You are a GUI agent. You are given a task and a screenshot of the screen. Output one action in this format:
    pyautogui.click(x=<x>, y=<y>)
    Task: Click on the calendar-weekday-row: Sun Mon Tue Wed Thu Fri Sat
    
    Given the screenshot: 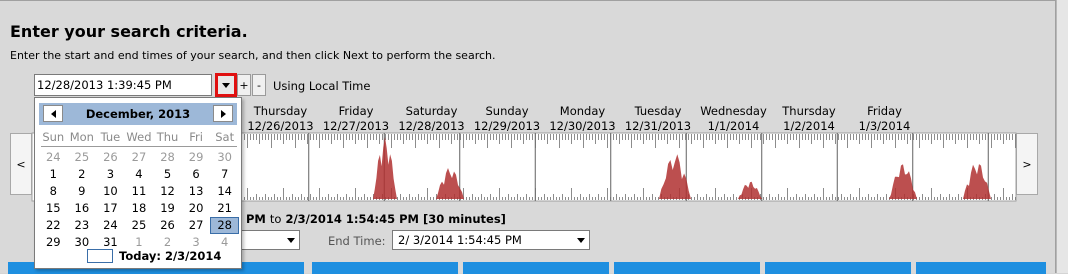 What is the action you would take?
    pyautogui.click(x=139, y=137)
    